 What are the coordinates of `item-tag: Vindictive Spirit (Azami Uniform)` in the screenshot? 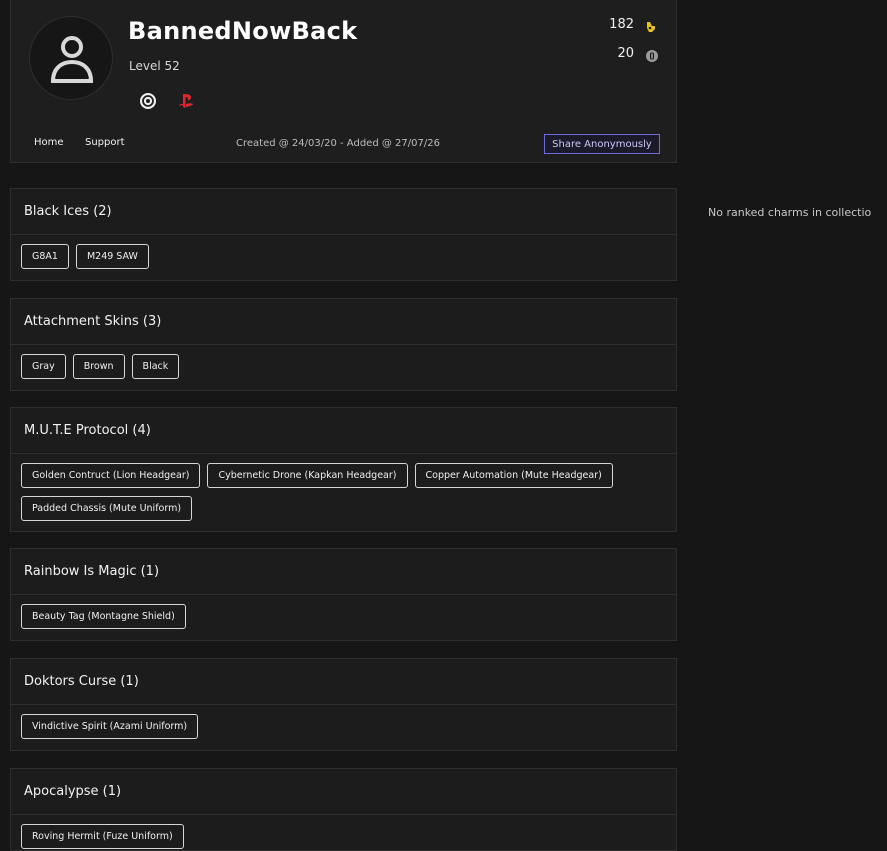 It's located at (110, 726).